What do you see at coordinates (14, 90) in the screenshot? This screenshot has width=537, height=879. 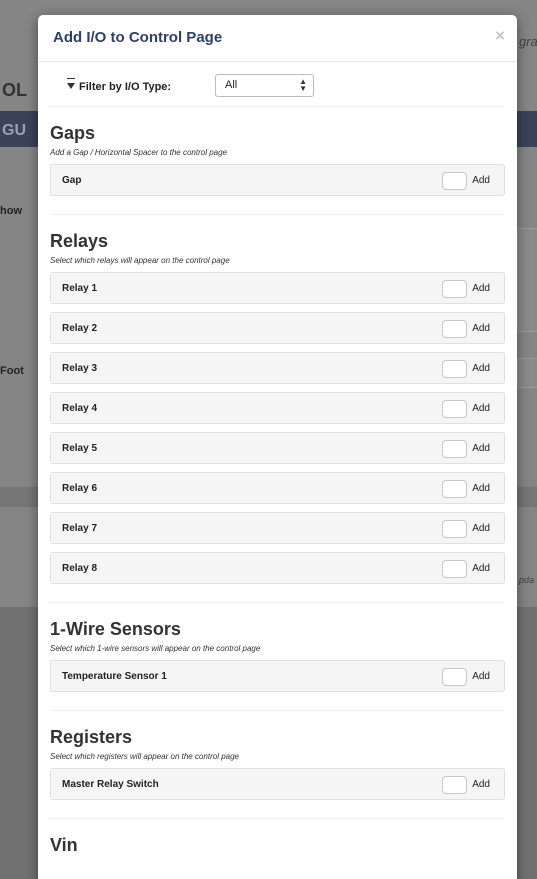 I see `background-brand-text: OL` at bounding box center [14, 90].